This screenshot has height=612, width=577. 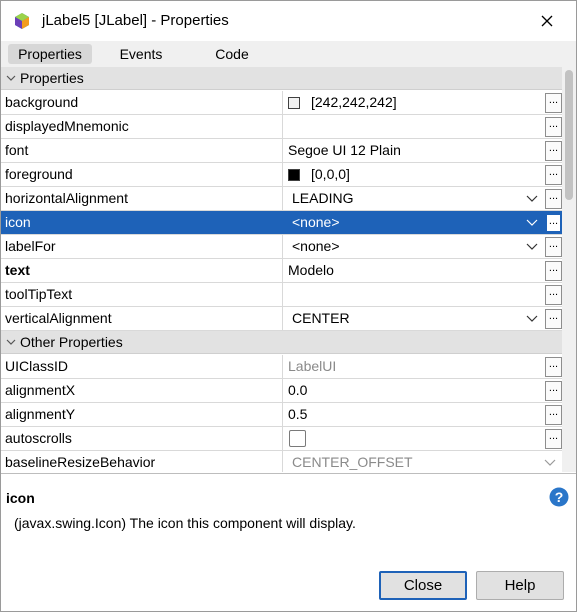 I want to click on button-bar: Close Help, so click(x=288, y=582).